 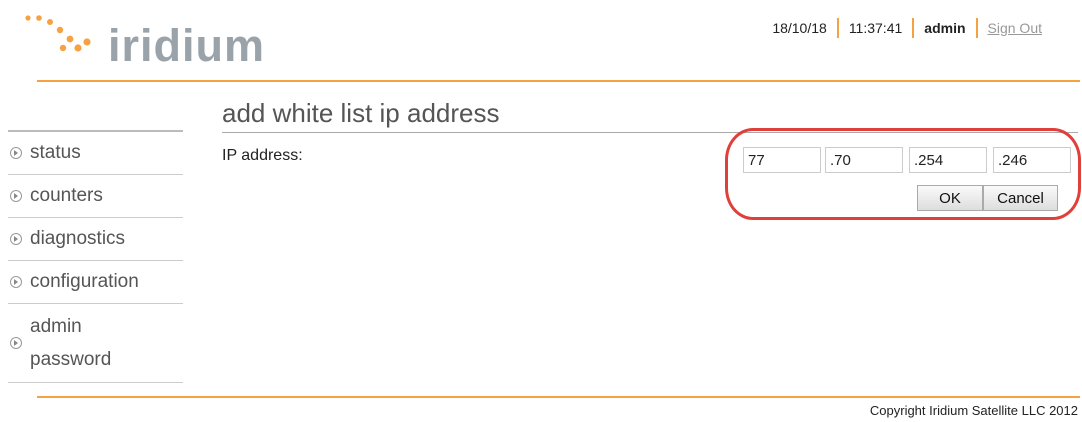 What do you see at coordinates (71, 343) in the screenshot?
I see `sidebar-item-label: admin password` at bounding box center [71, 343].